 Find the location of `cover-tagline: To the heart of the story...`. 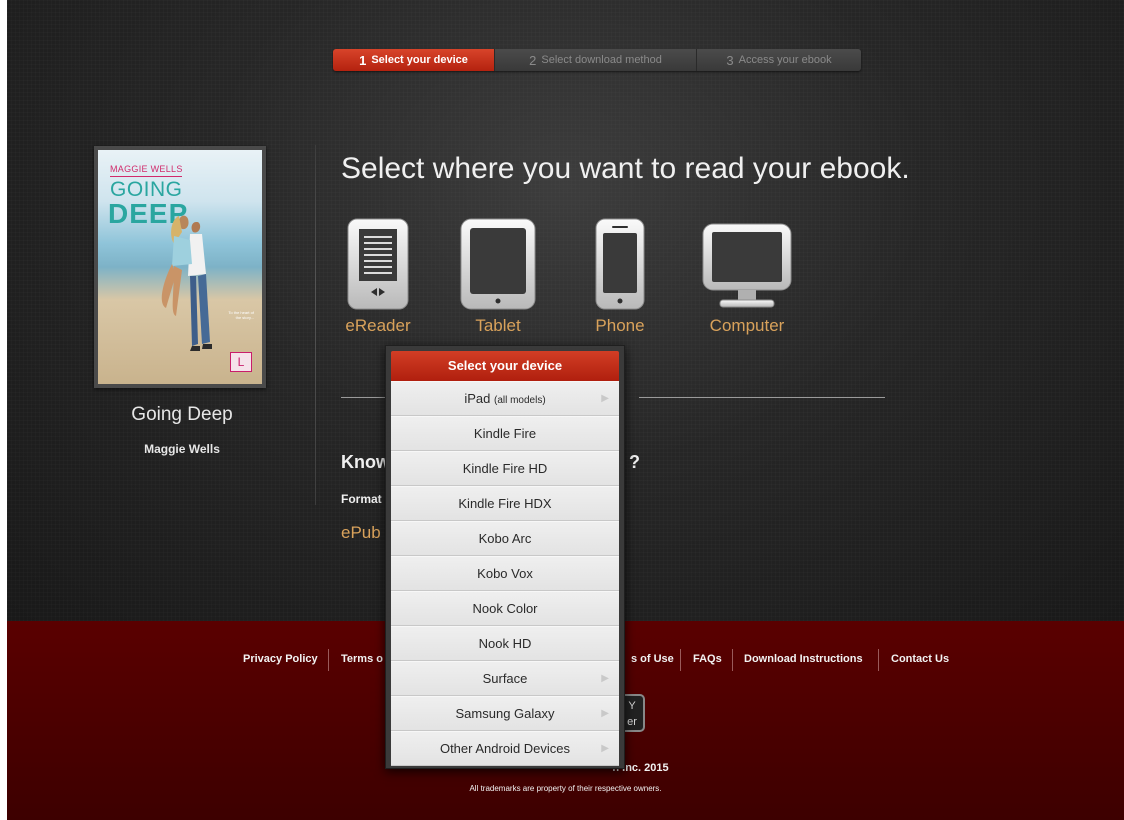

cover-tagline: To the heart of the story... is located at coordinates (241, 315).